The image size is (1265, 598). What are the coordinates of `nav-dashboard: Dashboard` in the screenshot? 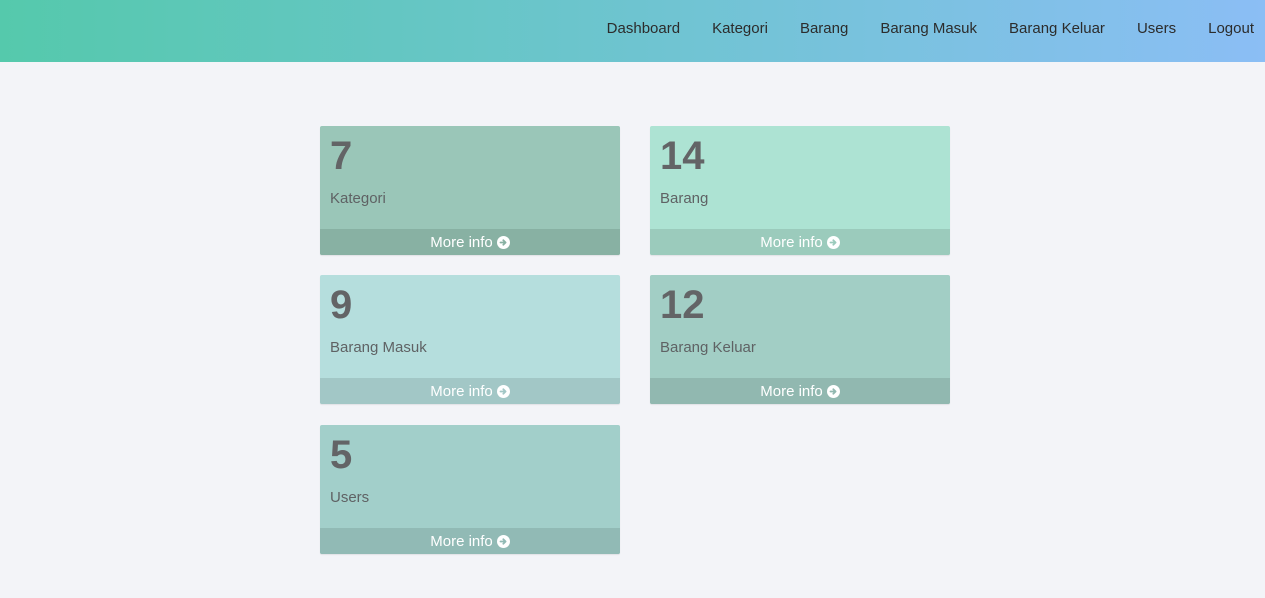 It's located at (643, 28).